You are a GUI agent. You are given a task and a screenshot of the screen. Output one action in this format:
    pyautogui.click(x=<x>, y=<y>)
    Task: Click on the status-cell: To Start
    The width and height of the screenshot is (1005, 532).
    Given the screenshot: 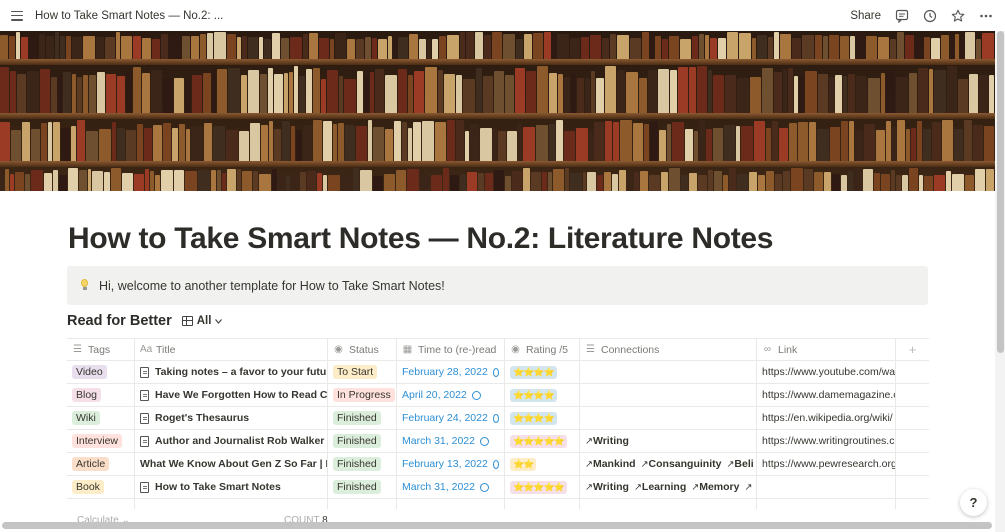 What is the action you would take?
    pyautogui.click(x=362, y=372)
    